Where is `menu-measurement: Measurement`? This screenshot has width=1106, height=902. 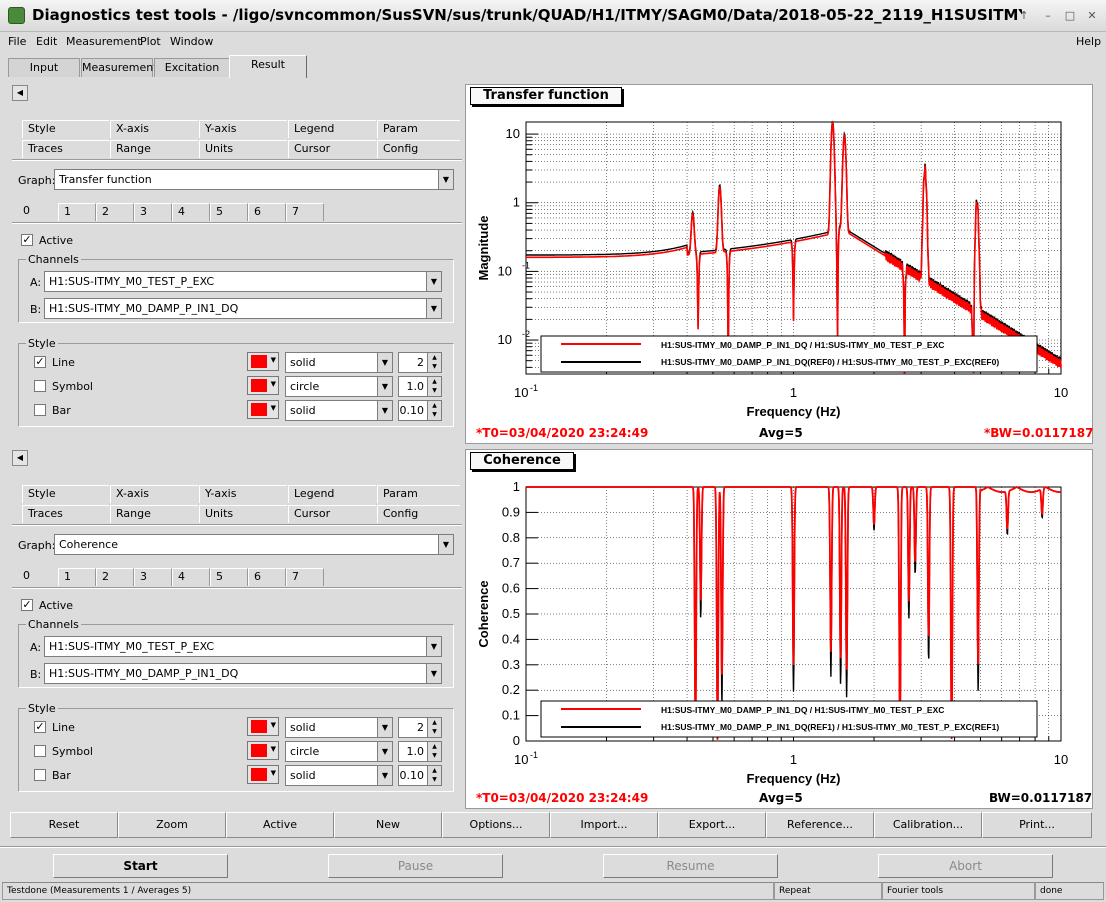 menu-measurement: Measurement is located at coordinates (104, 41).